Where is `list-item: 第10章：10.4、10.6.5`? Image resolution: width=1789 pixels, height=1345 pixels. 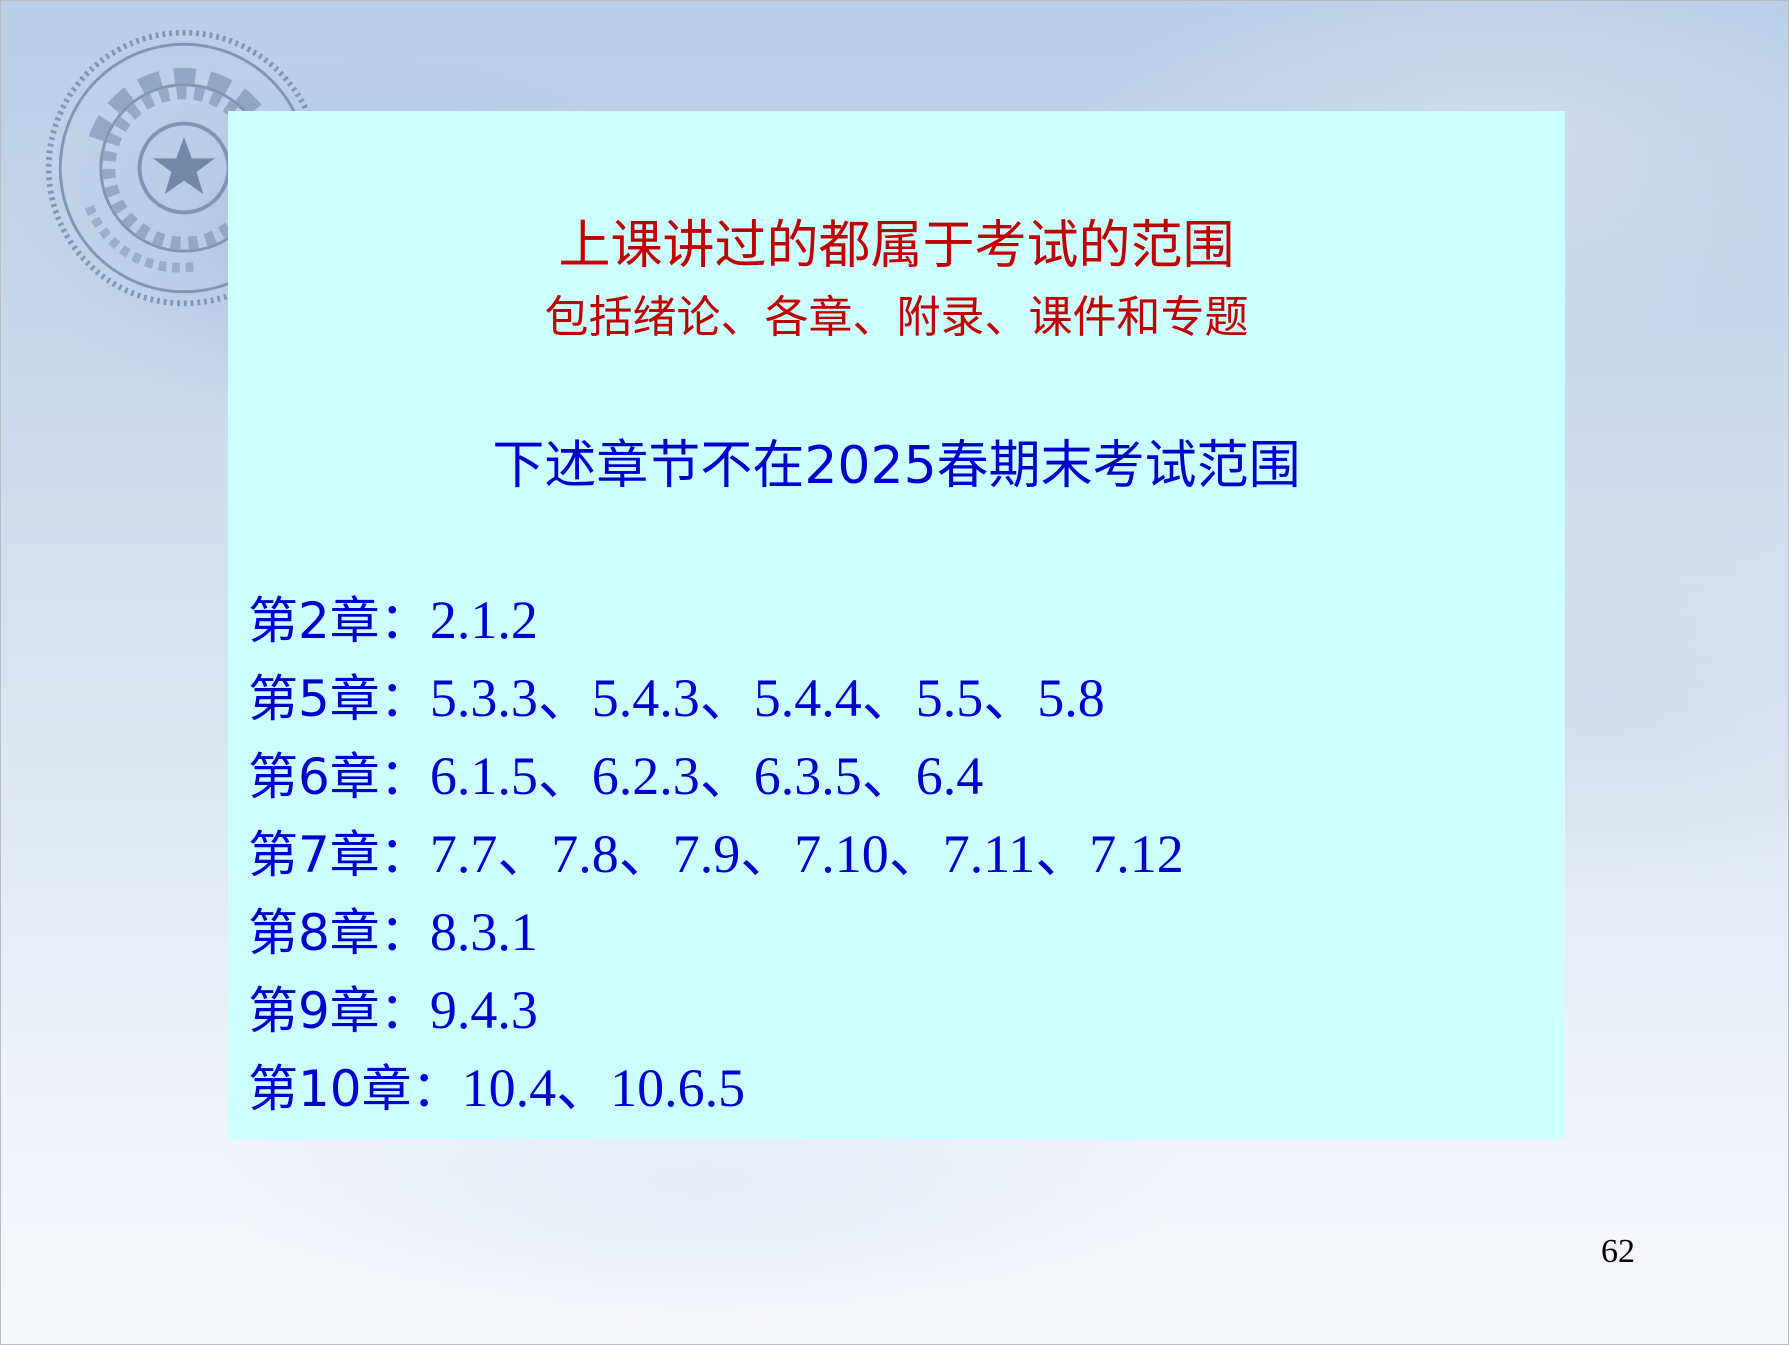
list-item: 第10章：10.4、10.6.5 is located at coordinates (716, 1088).